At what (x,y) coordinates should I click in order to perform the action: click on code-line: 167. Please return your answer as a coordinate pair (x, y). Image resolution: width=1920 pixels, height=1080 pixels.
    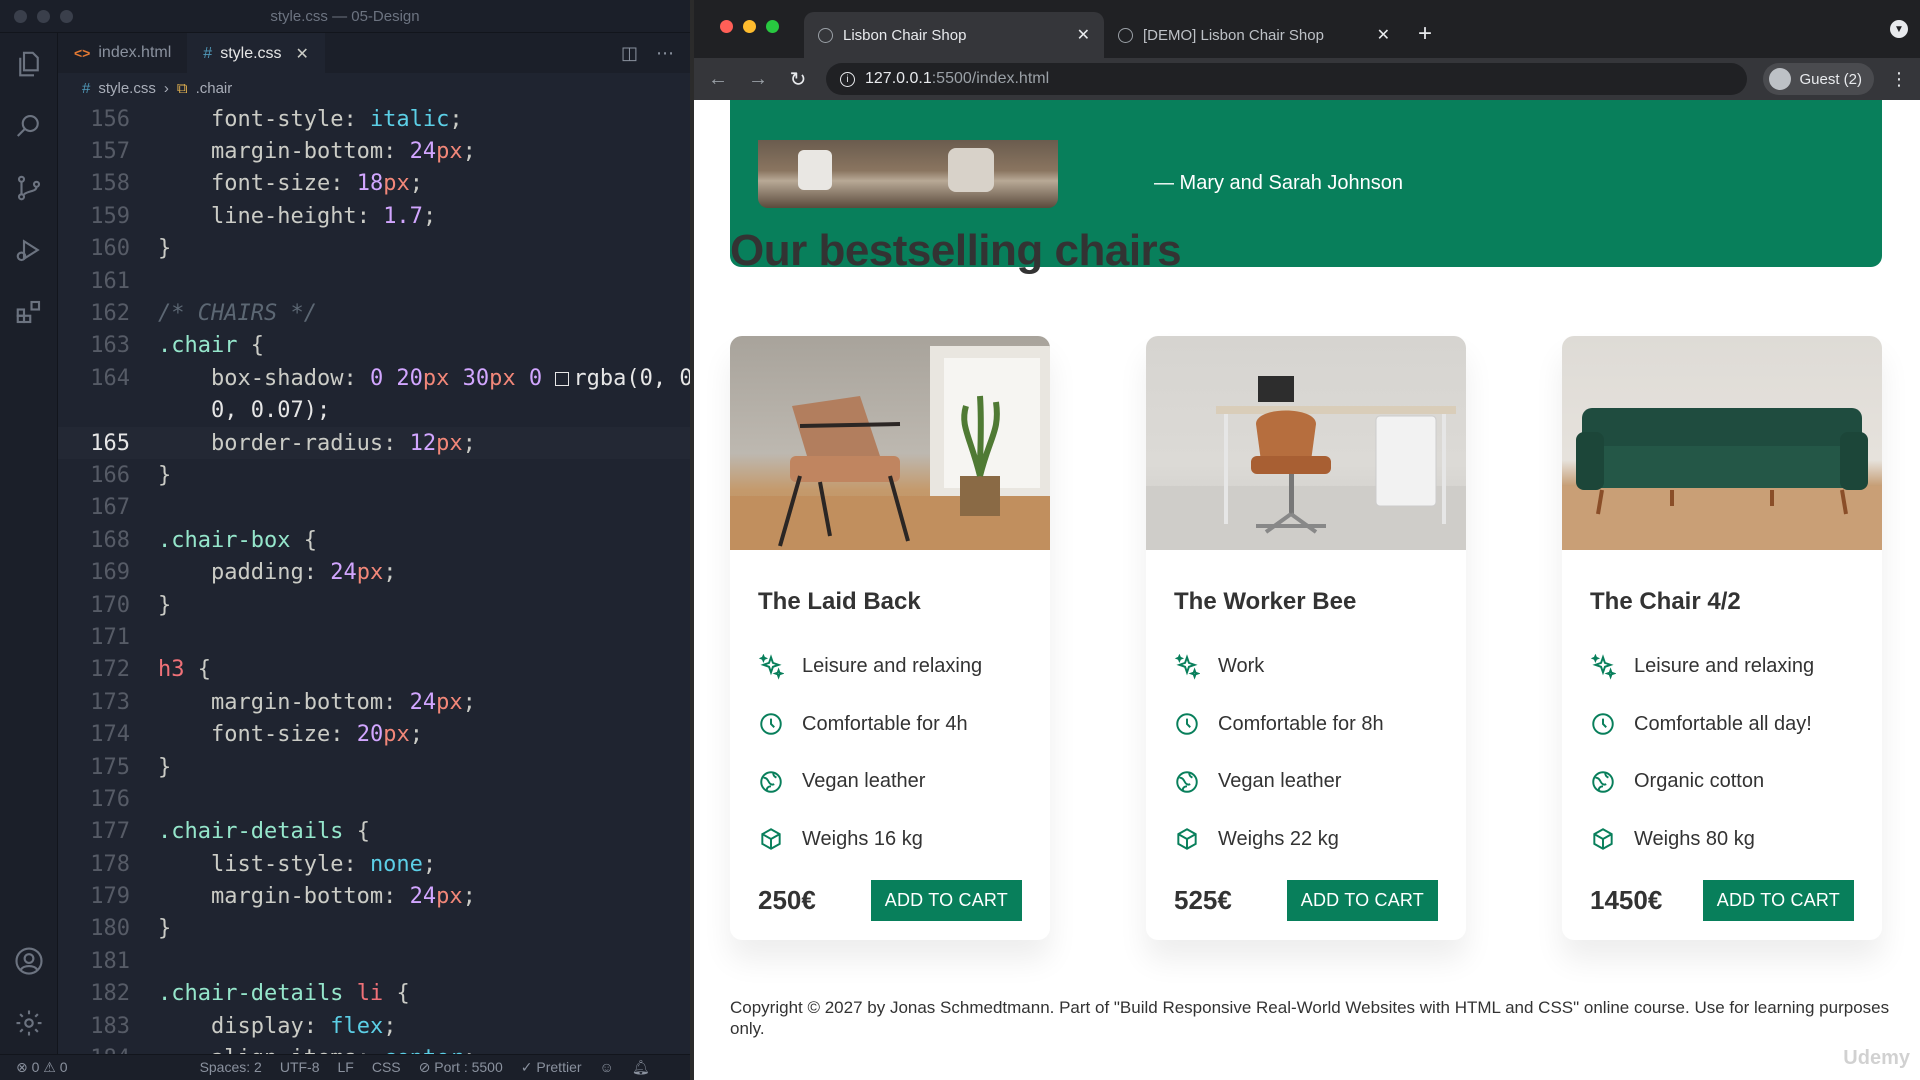
    Looking at the image, I should click on (374, 508).